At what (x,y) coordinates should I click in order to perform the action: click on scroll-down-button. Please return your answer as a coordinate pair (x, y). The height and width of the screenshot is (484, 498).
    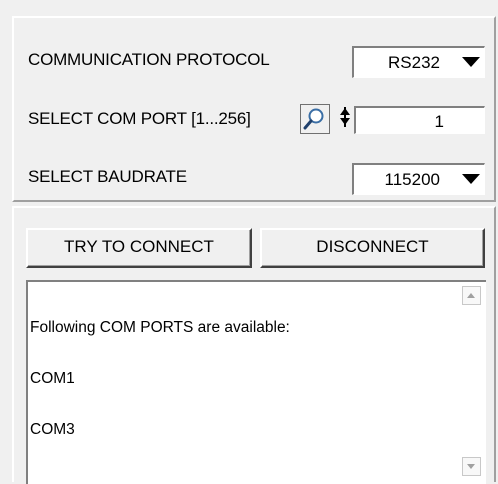
    Looking at the image, I should click on (471, 466).